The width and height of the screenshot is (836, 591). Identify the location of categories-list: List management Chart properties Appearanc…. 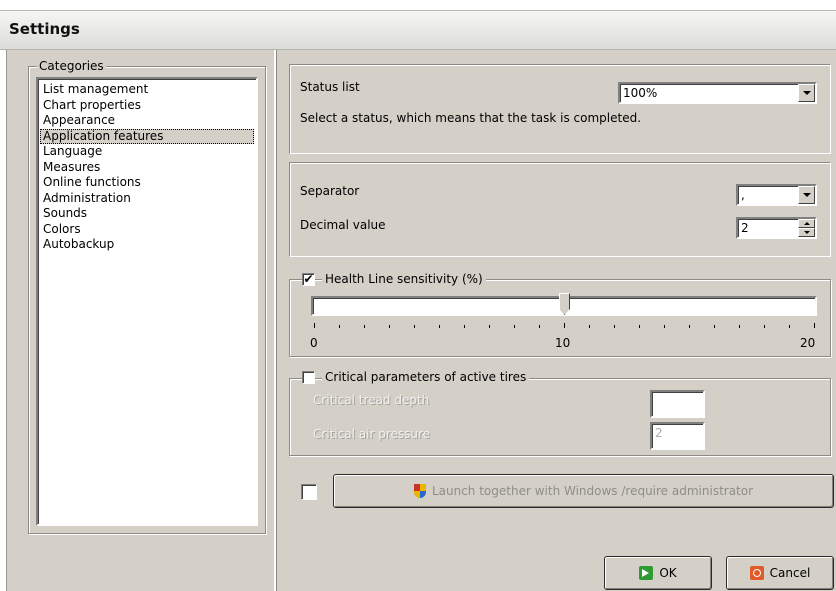
(147, 167).